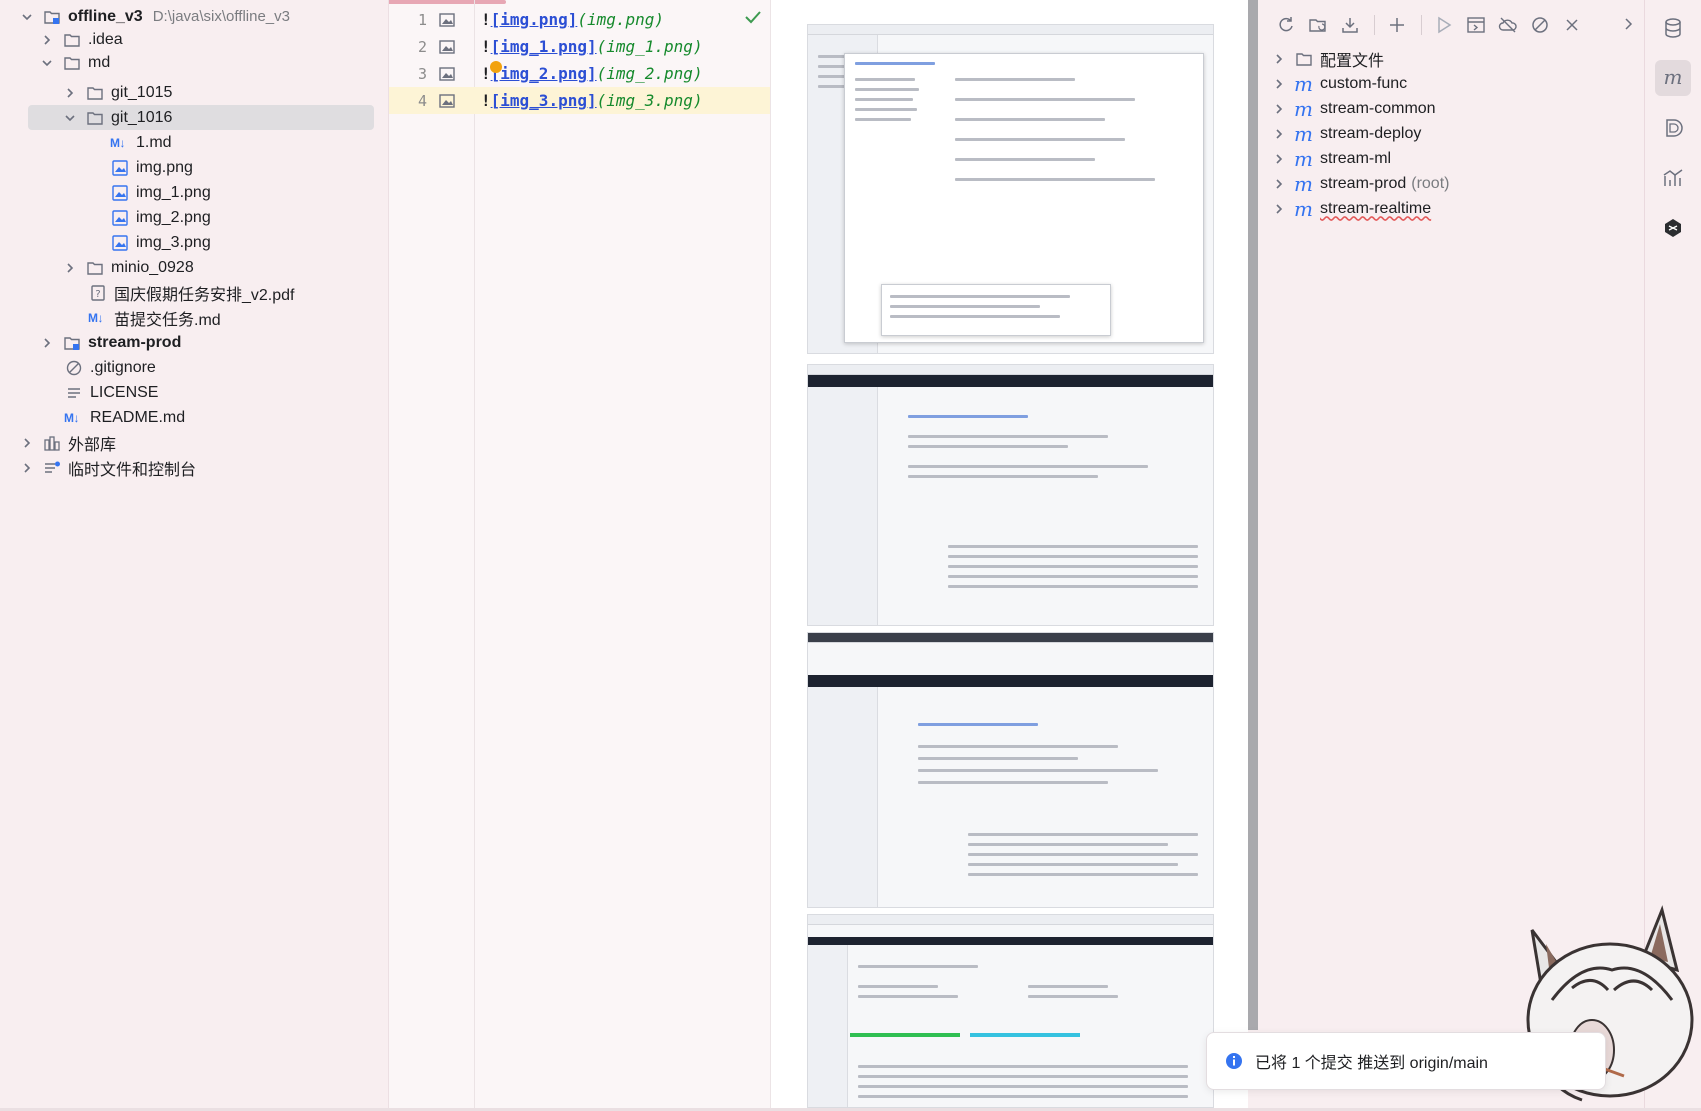 This screenshot has width=1701, height=1111. What do you see at coordinates (1421, 25) in the screenshot?
I see `toolbar-separator` at bounding box center [1421, 25].